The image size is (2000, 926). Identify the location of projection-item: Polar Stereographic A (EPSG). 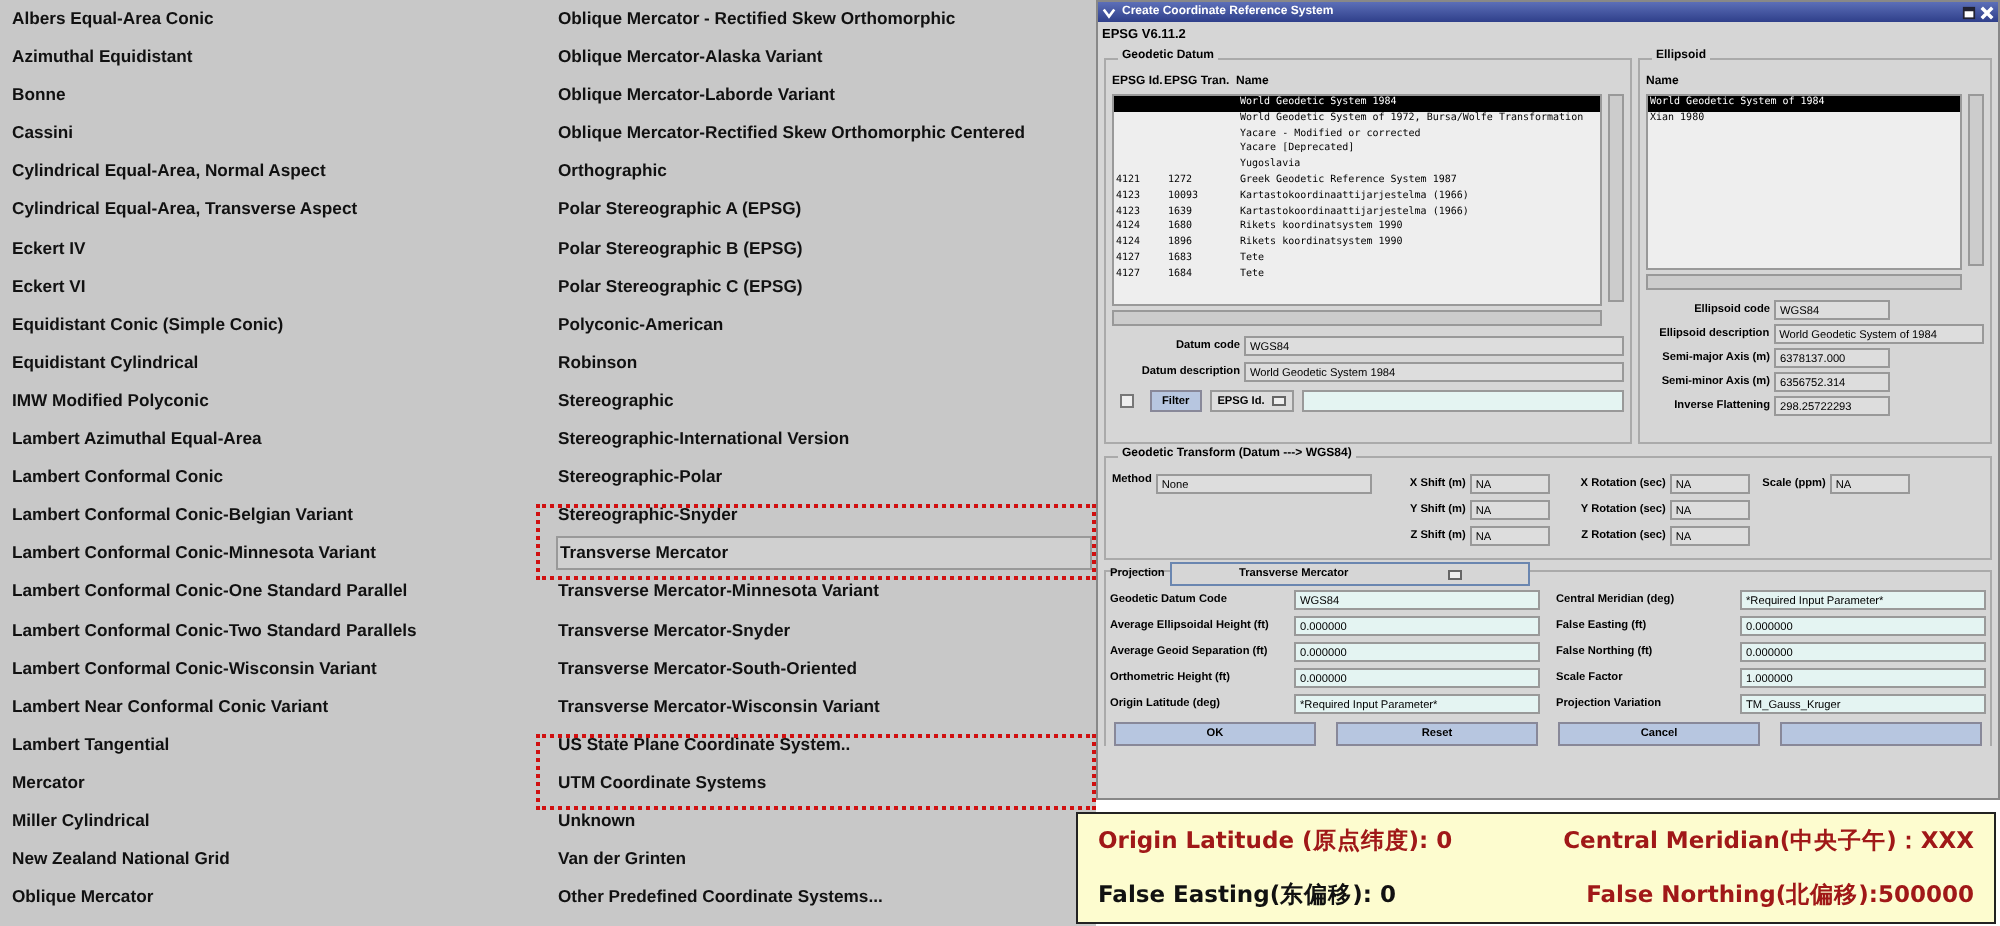
(679, 209).